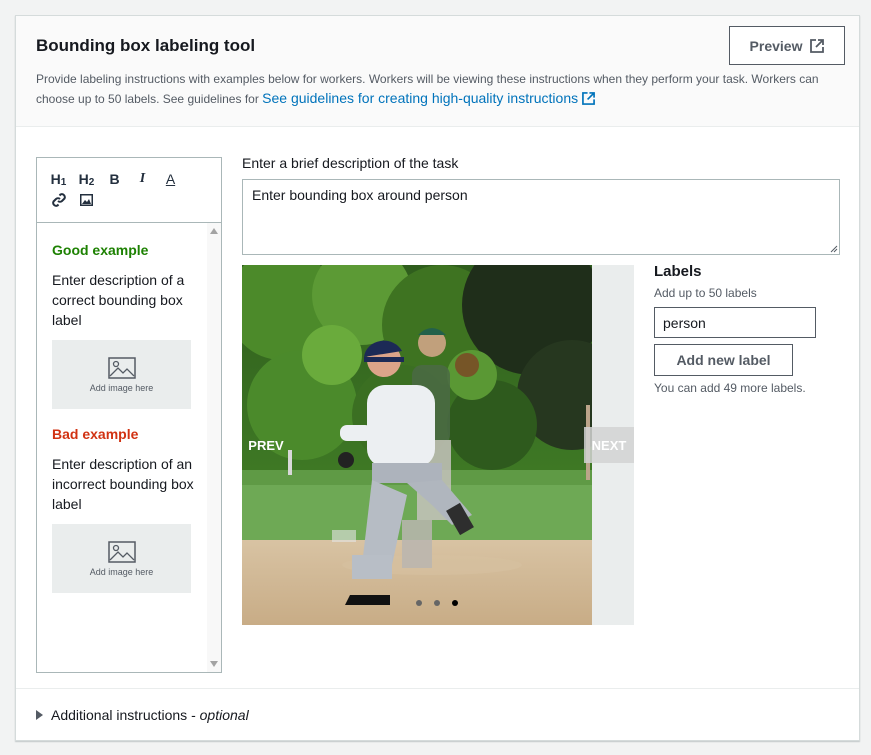 This screenshot has width=871, height=755. Describe the element at coordinates (100, 250) in the screenshot. I see `good-example-heading: Good example` at that location.